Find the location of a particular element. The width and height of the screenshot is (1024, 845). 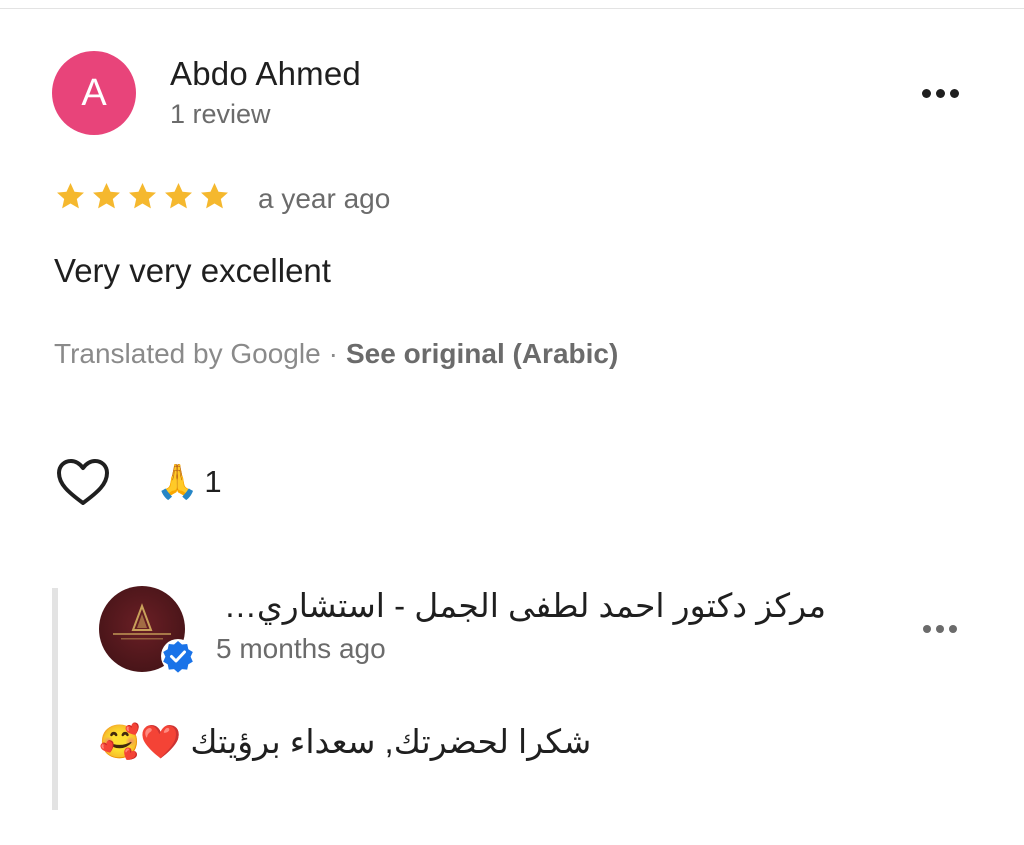

pray-emoji: 🙏 is located at coordinates (177, 482).